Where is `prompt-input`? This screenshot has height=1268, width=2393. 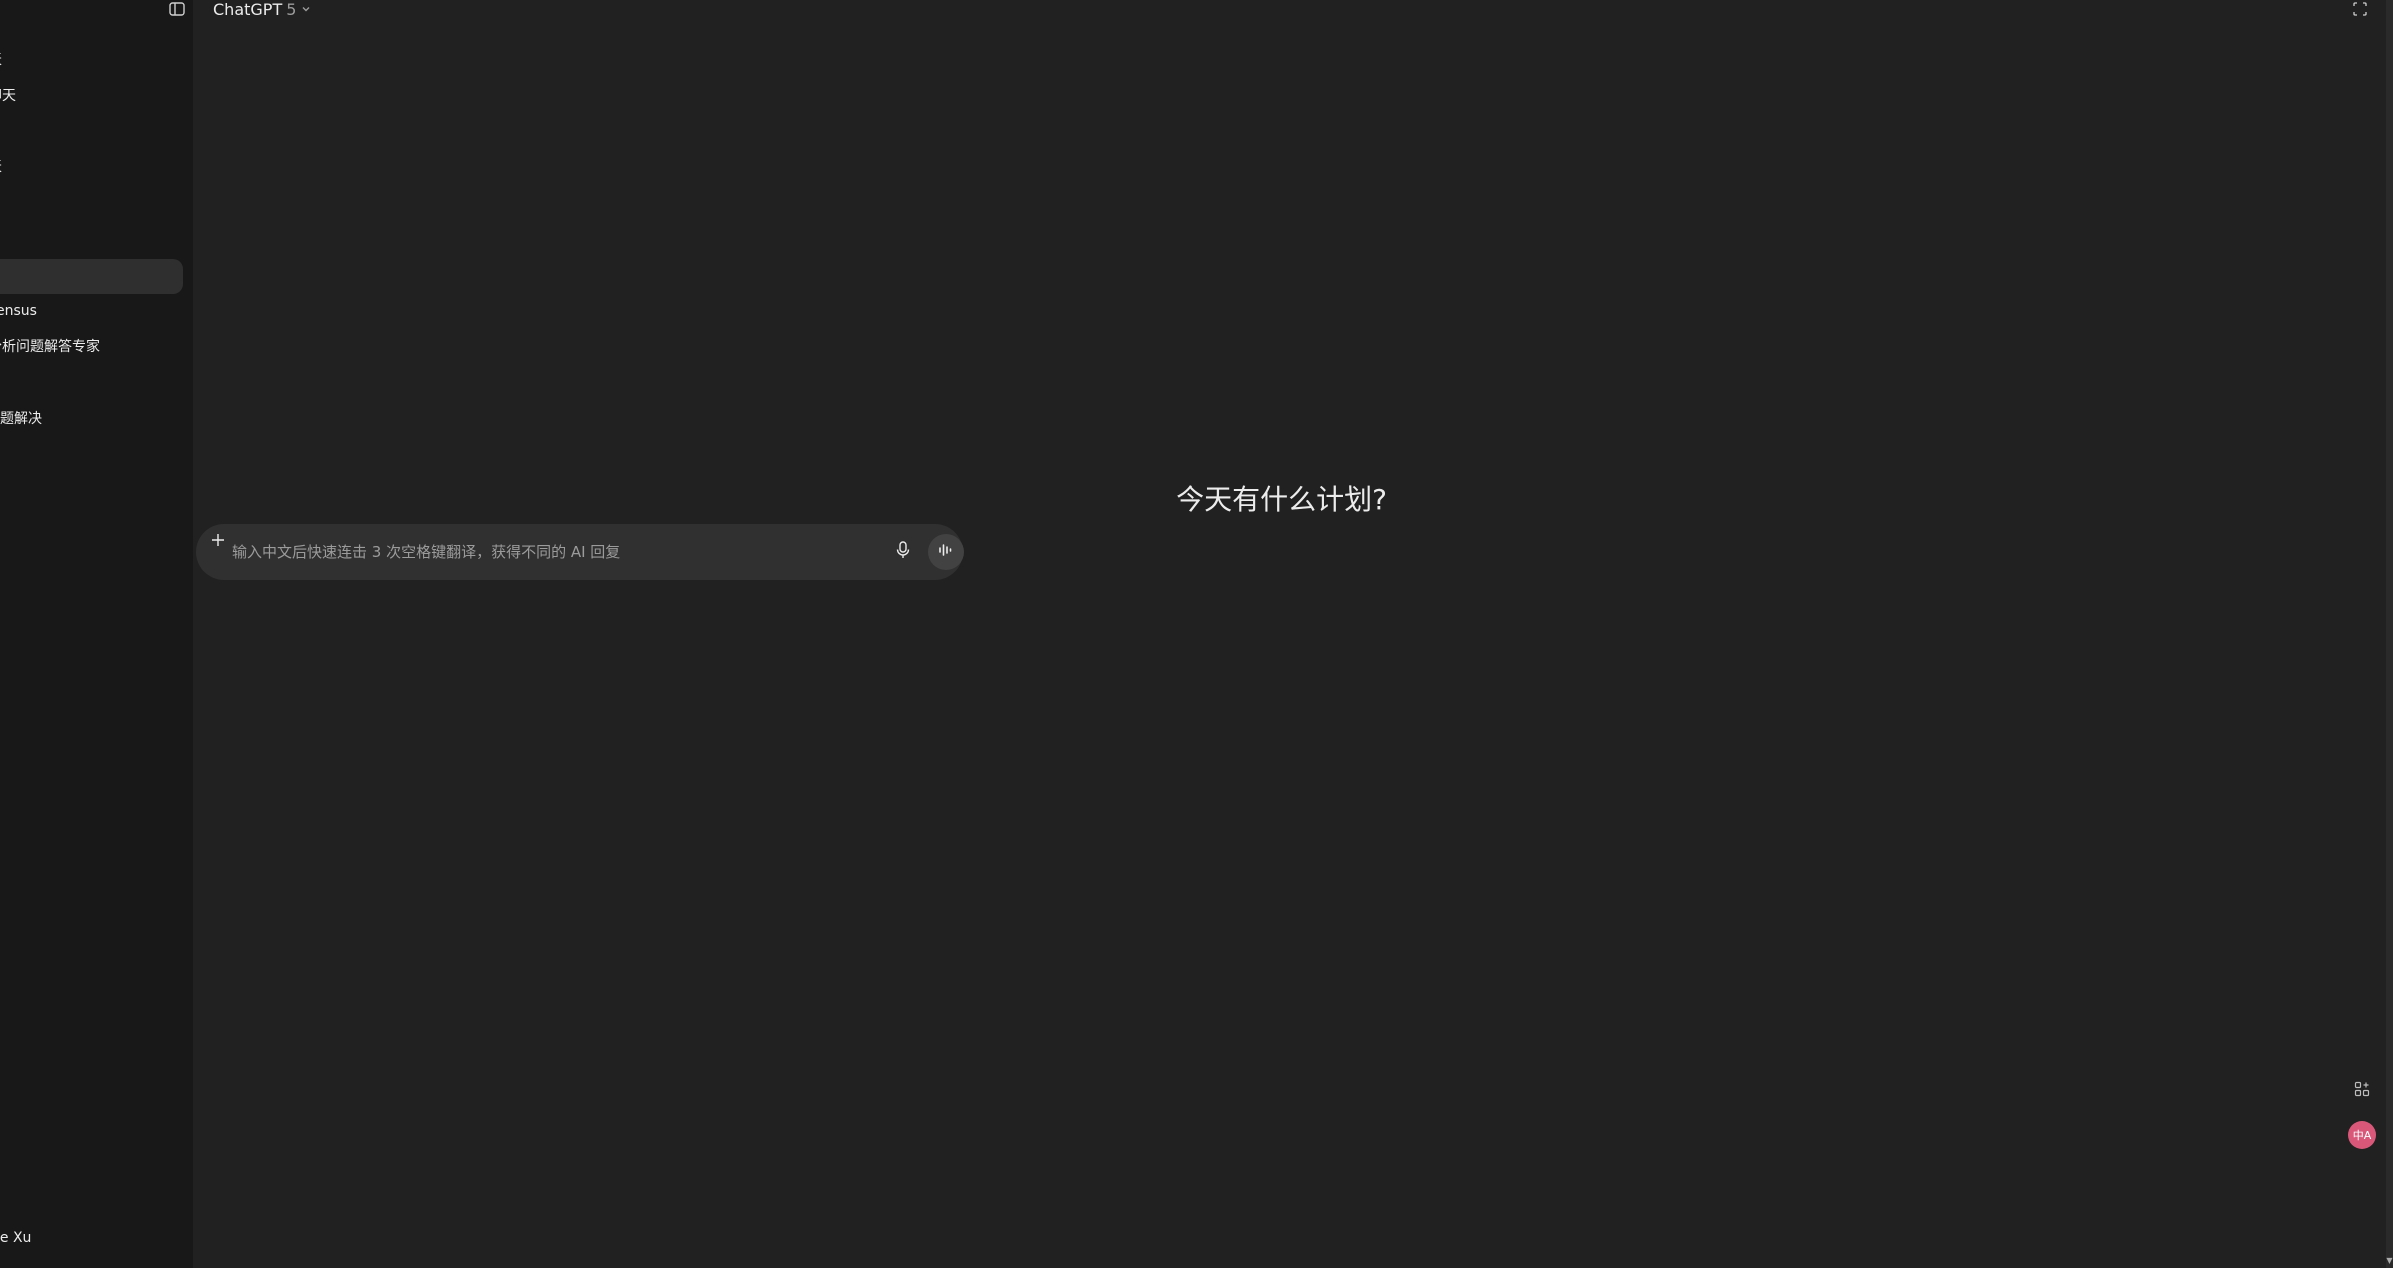
prompt-input is located at coordinates (552, 552).